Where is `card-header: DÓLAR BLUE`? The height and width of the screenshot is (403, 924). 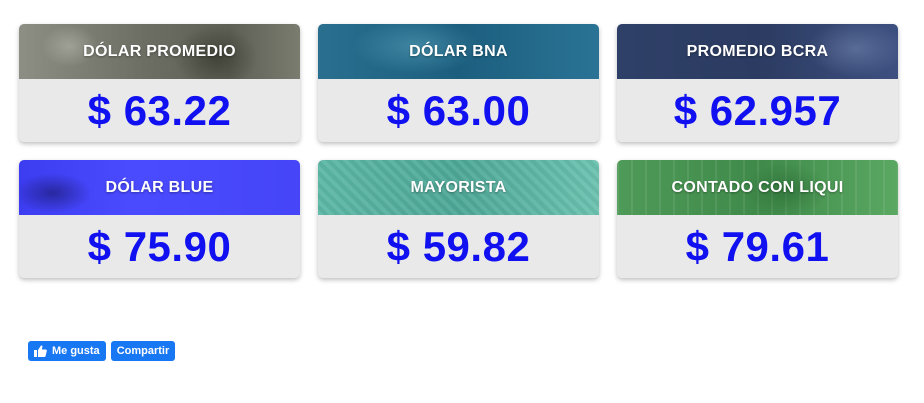 card-header: DÓLAR BLUE is located at coordinates (159, 187).